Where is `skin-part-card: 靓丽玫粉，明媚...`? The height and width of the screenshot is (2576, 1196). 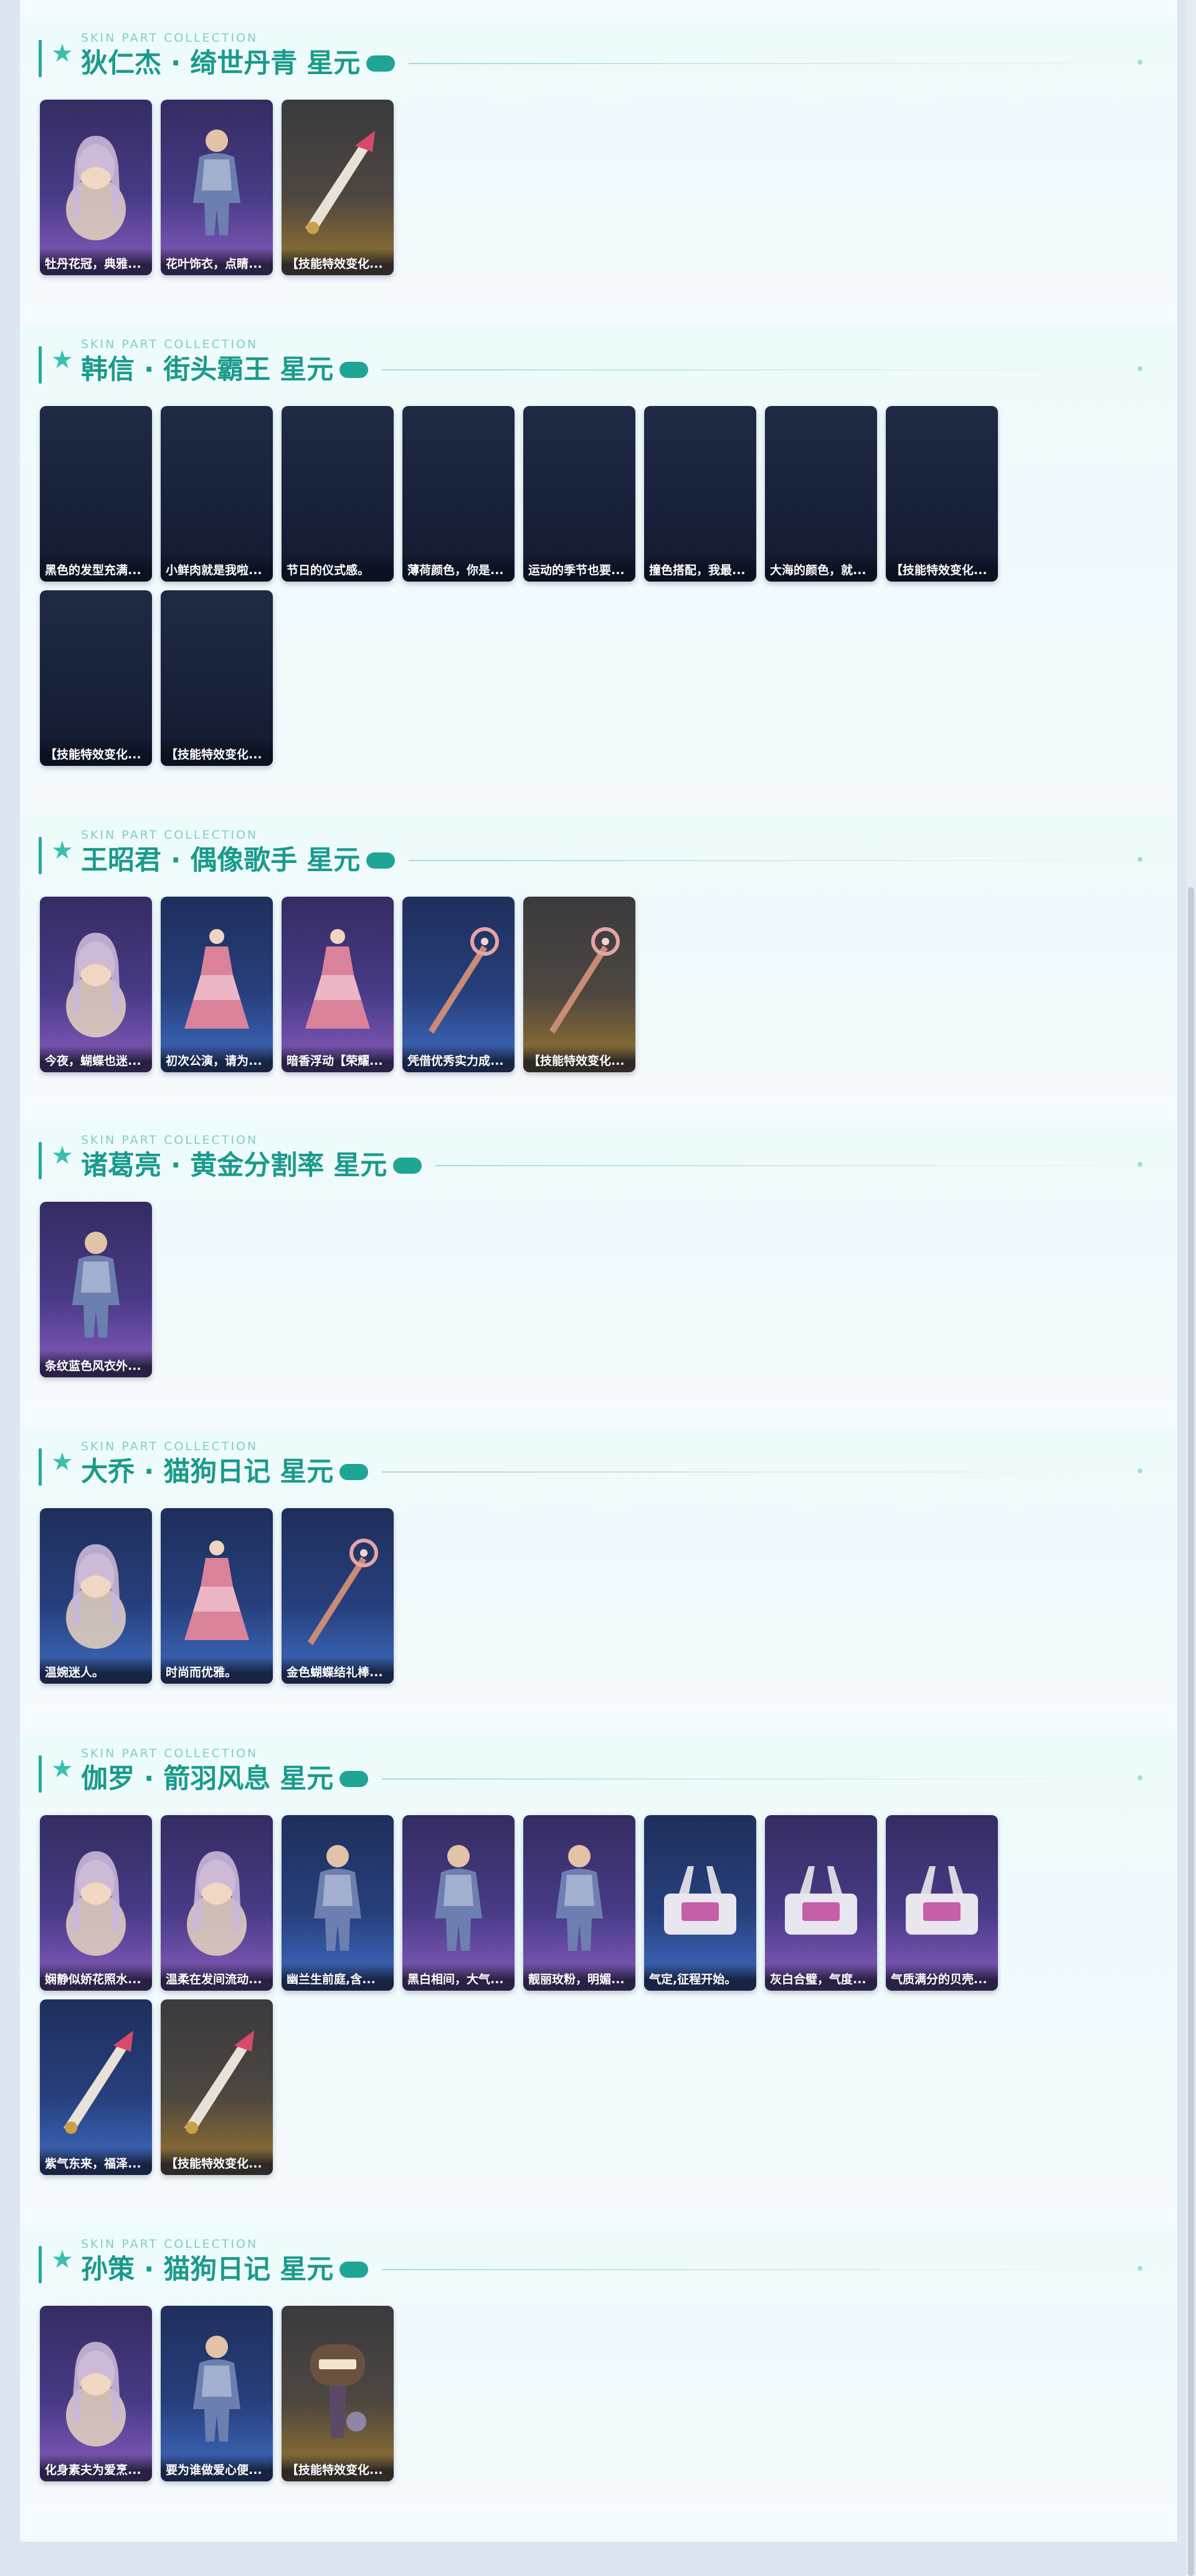 skin-part-card: 靓丽玫粉，明媚... is located at coordinates (579, 1903).